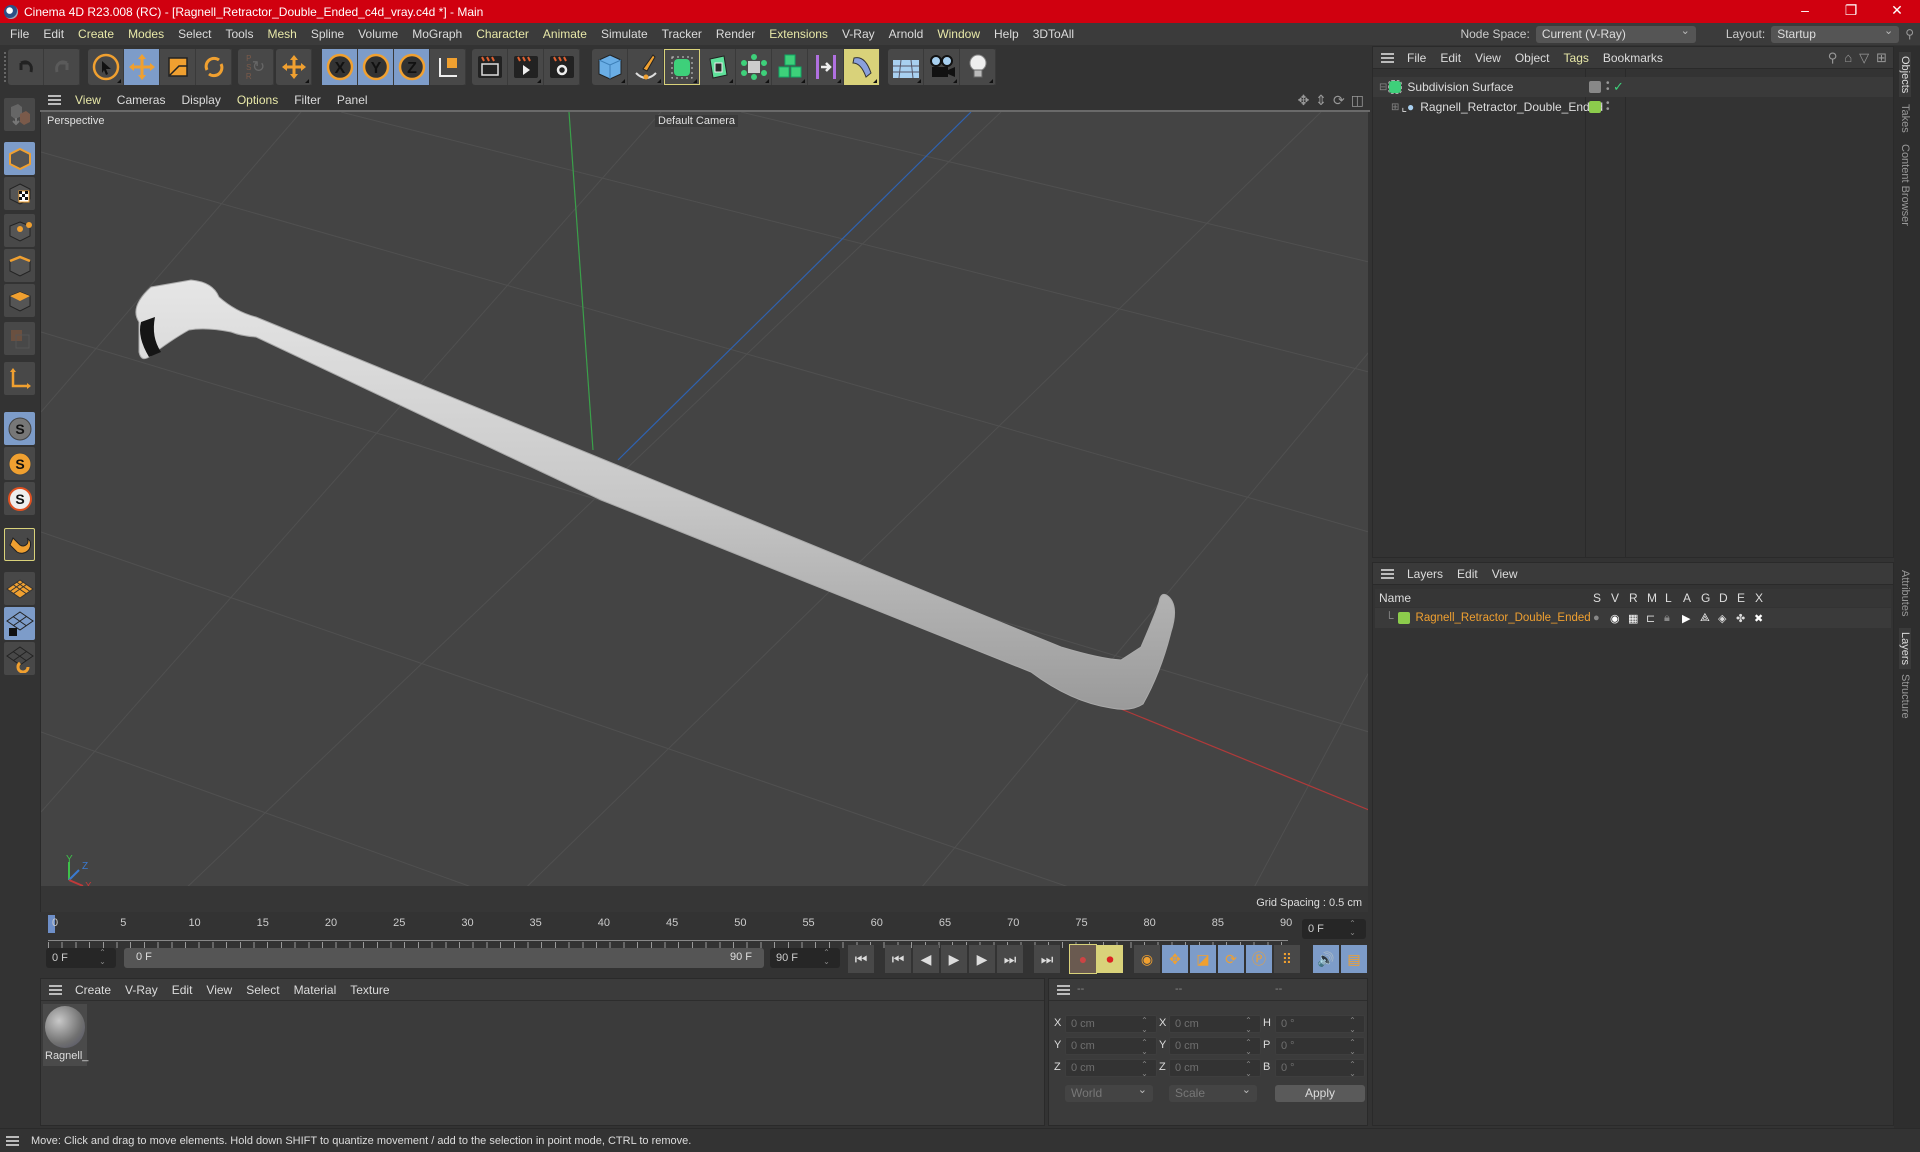  Describe the element at coordinates (1010, 959) in the screenshot. I see `next-key-button: ⏭` at that location.